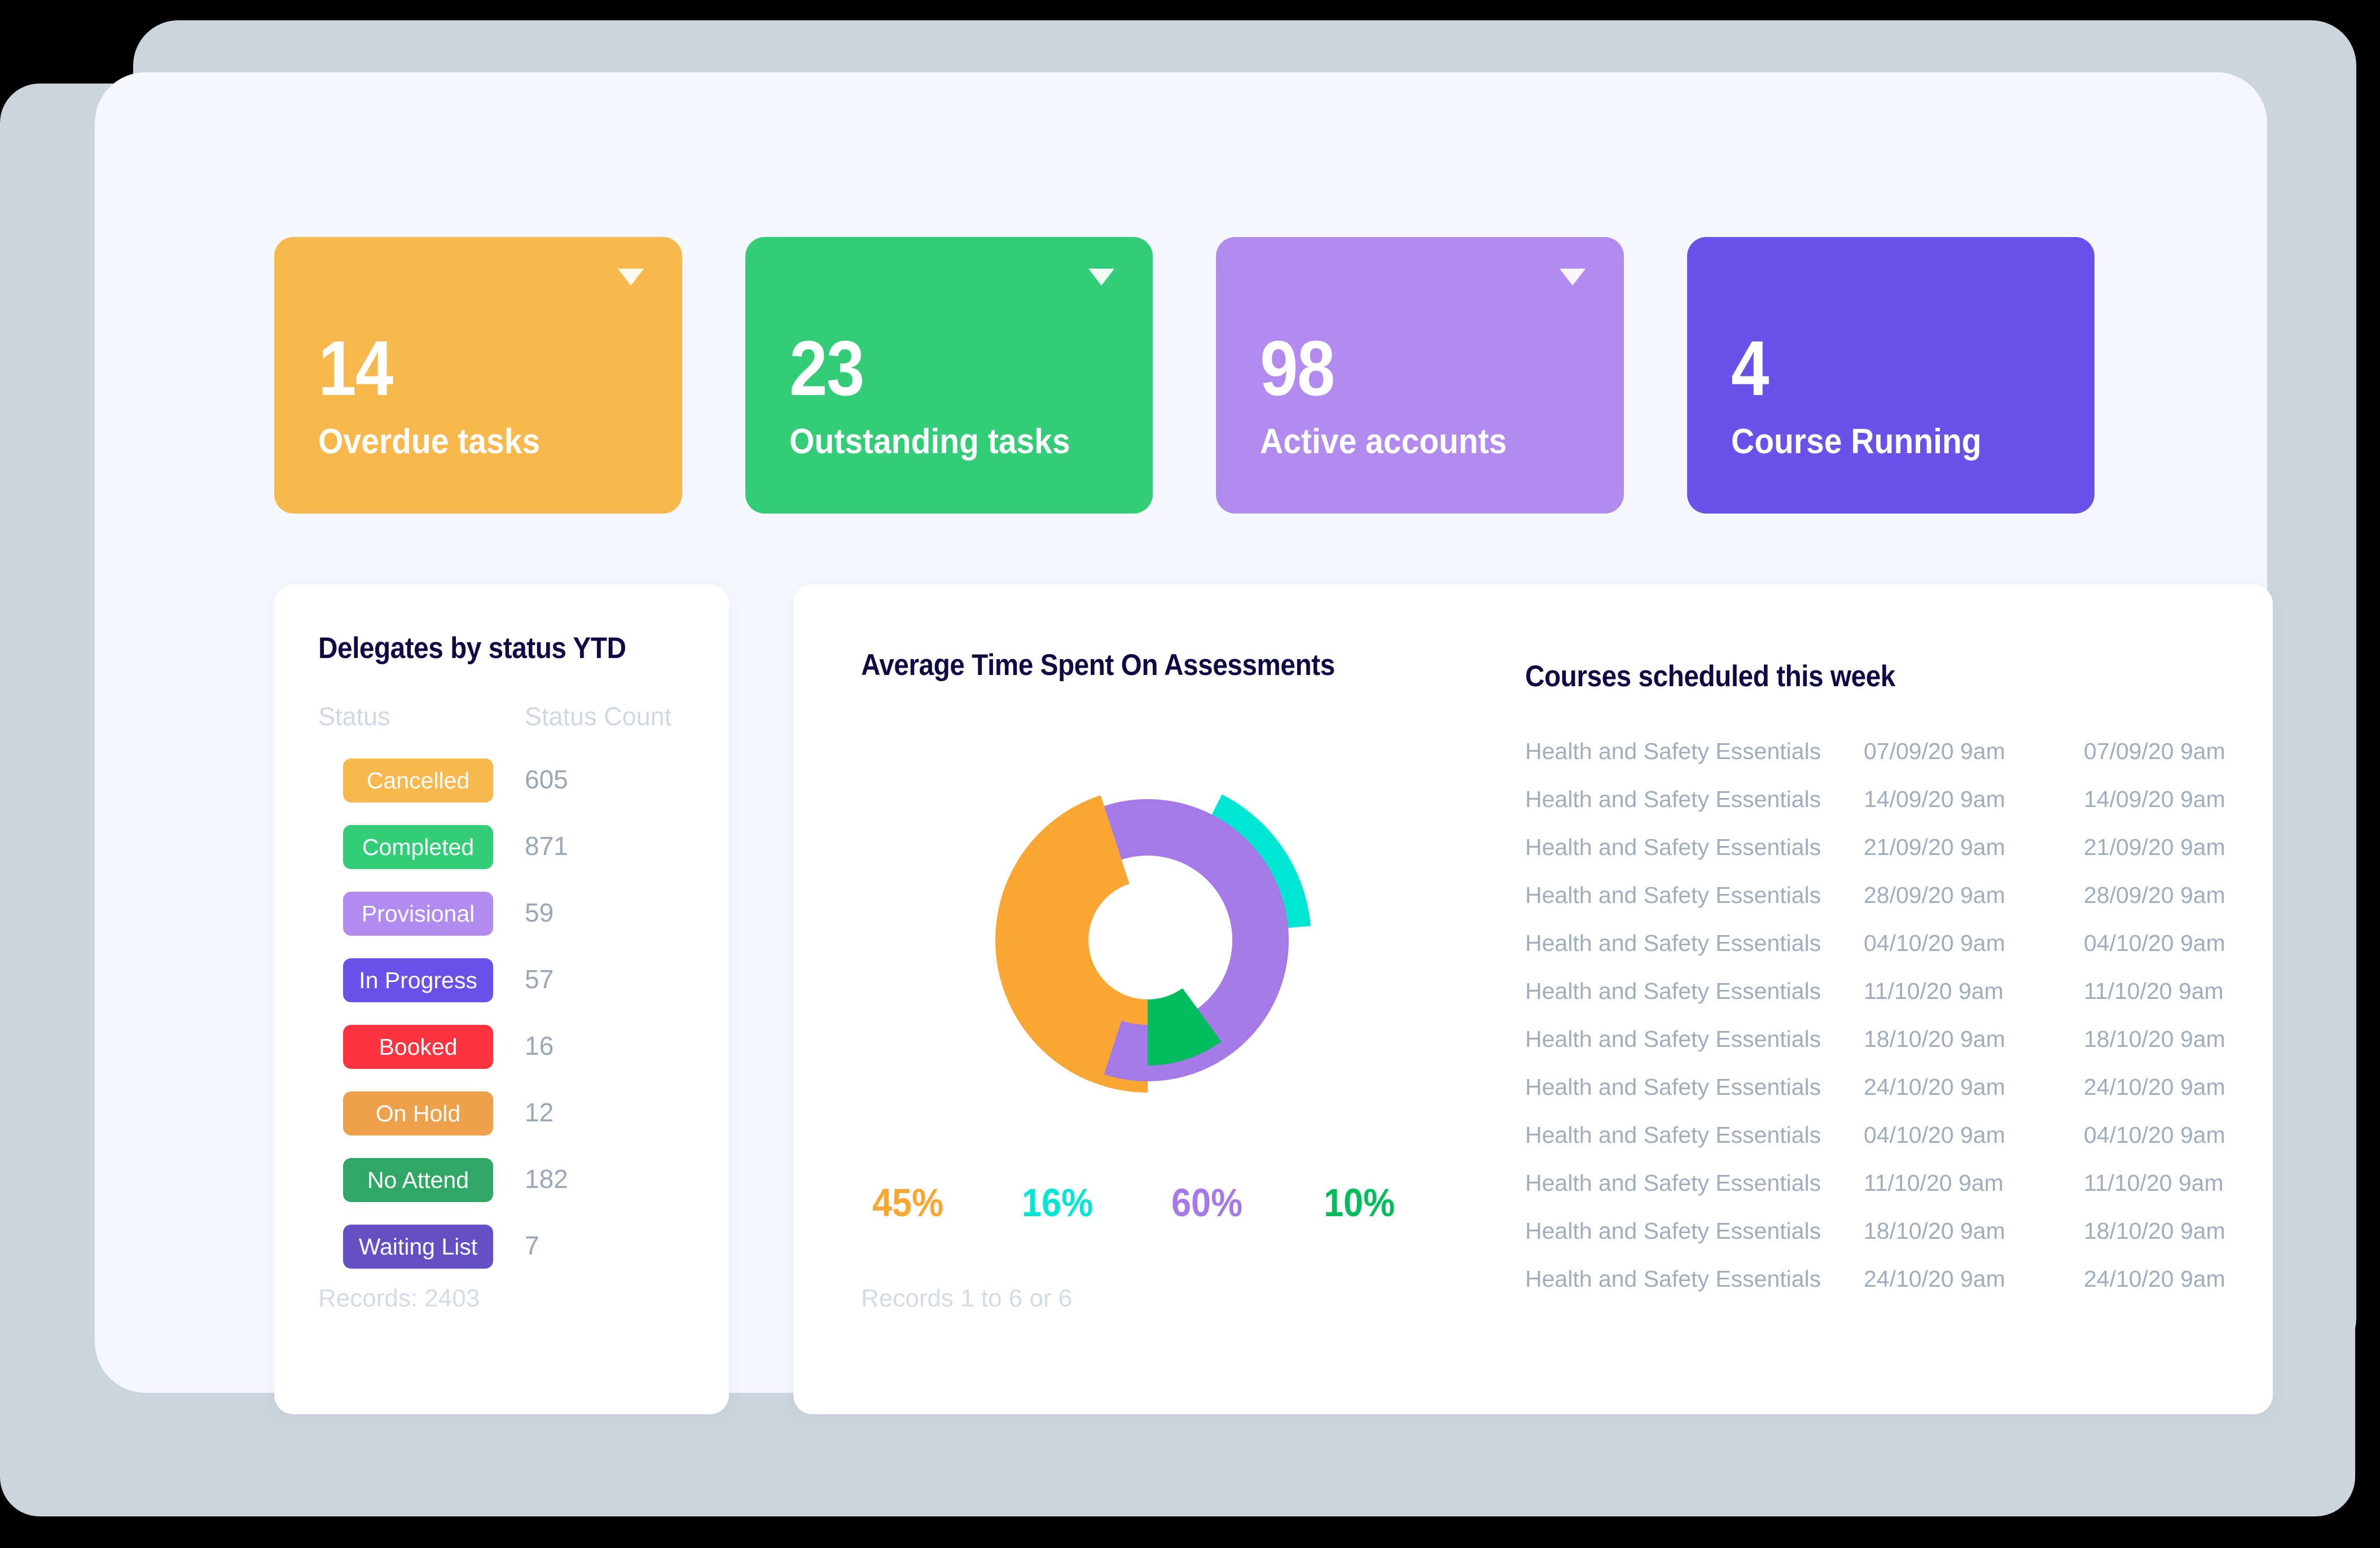  I want to click on status-count-value: 16, so click(539, 1045).